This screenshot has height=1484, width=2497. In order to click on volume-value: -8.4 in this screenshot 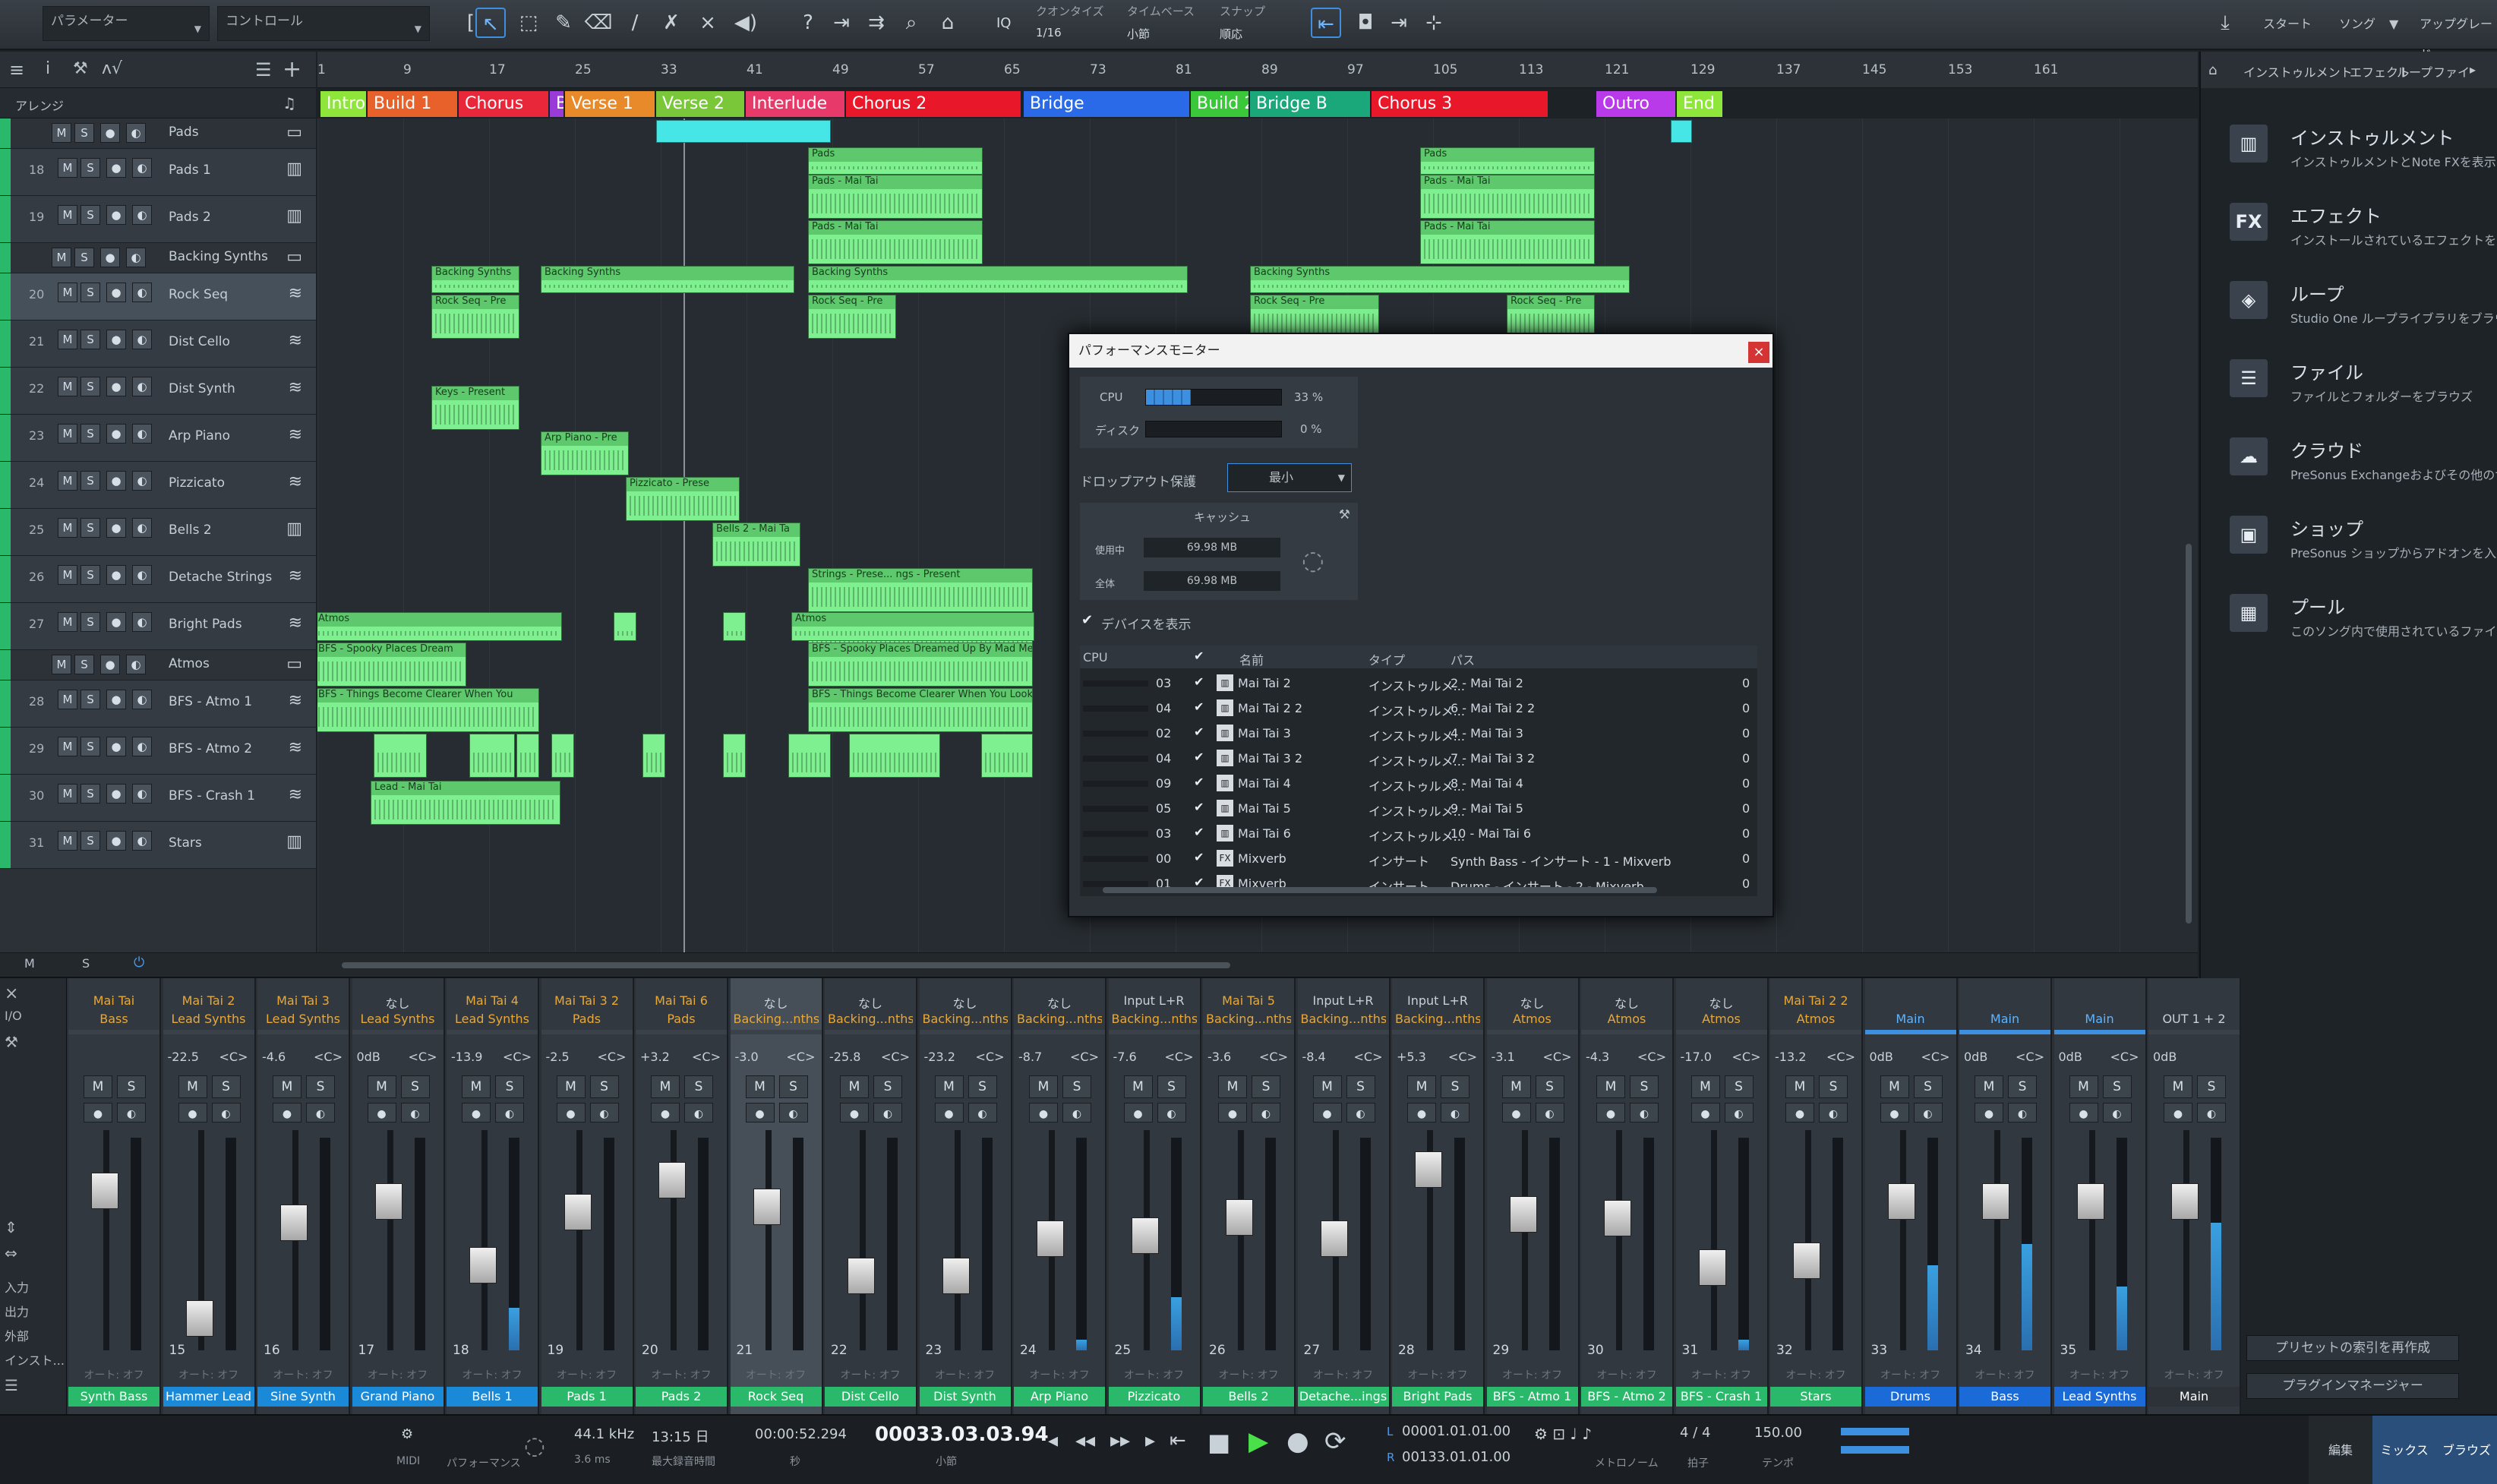, I will do `click(1314, 1057)`.